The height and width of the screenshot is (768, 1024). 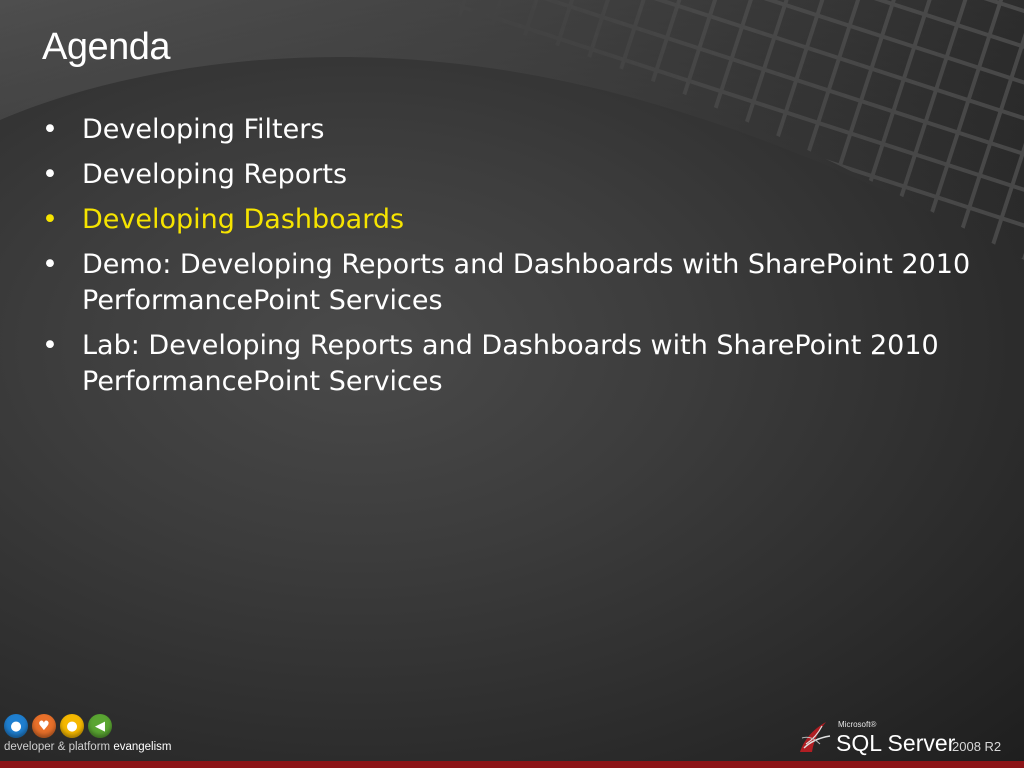 I want to click on sql-server-label: SQL Server, so click(x=896, y=743).